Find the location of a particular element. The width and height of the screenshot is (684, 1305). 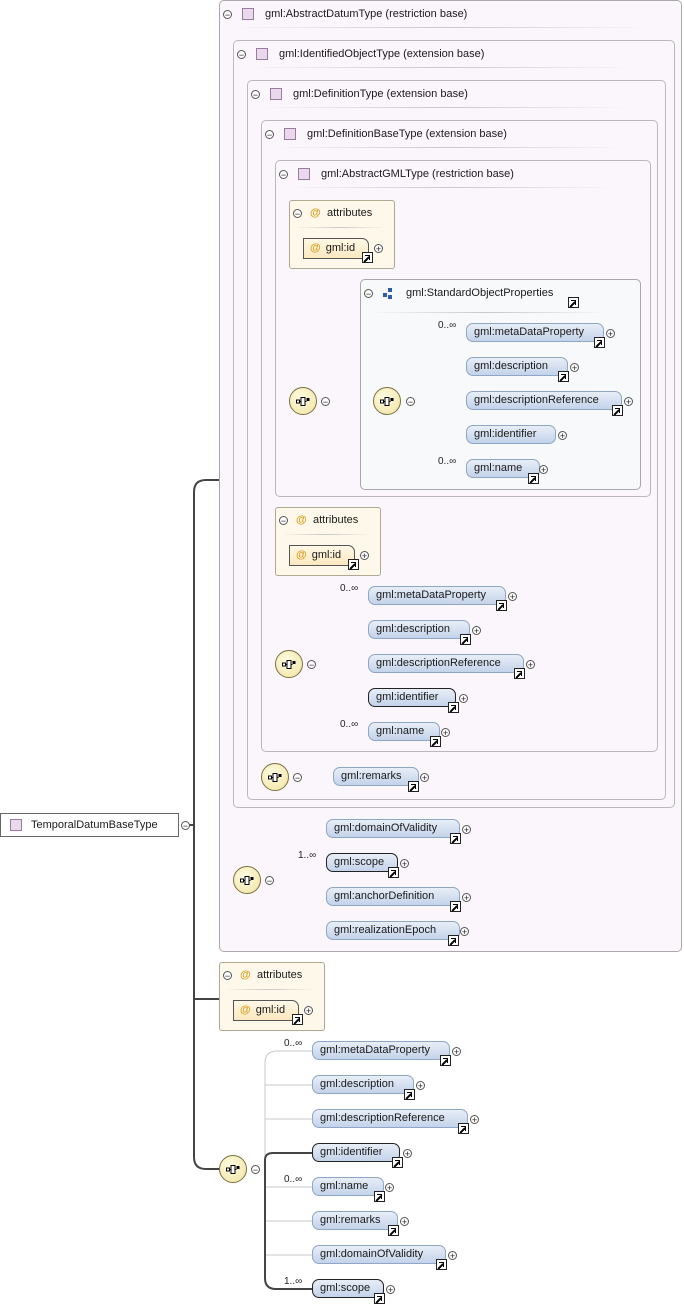

sequence-glyph-icon is located at coordinates (387, 401).